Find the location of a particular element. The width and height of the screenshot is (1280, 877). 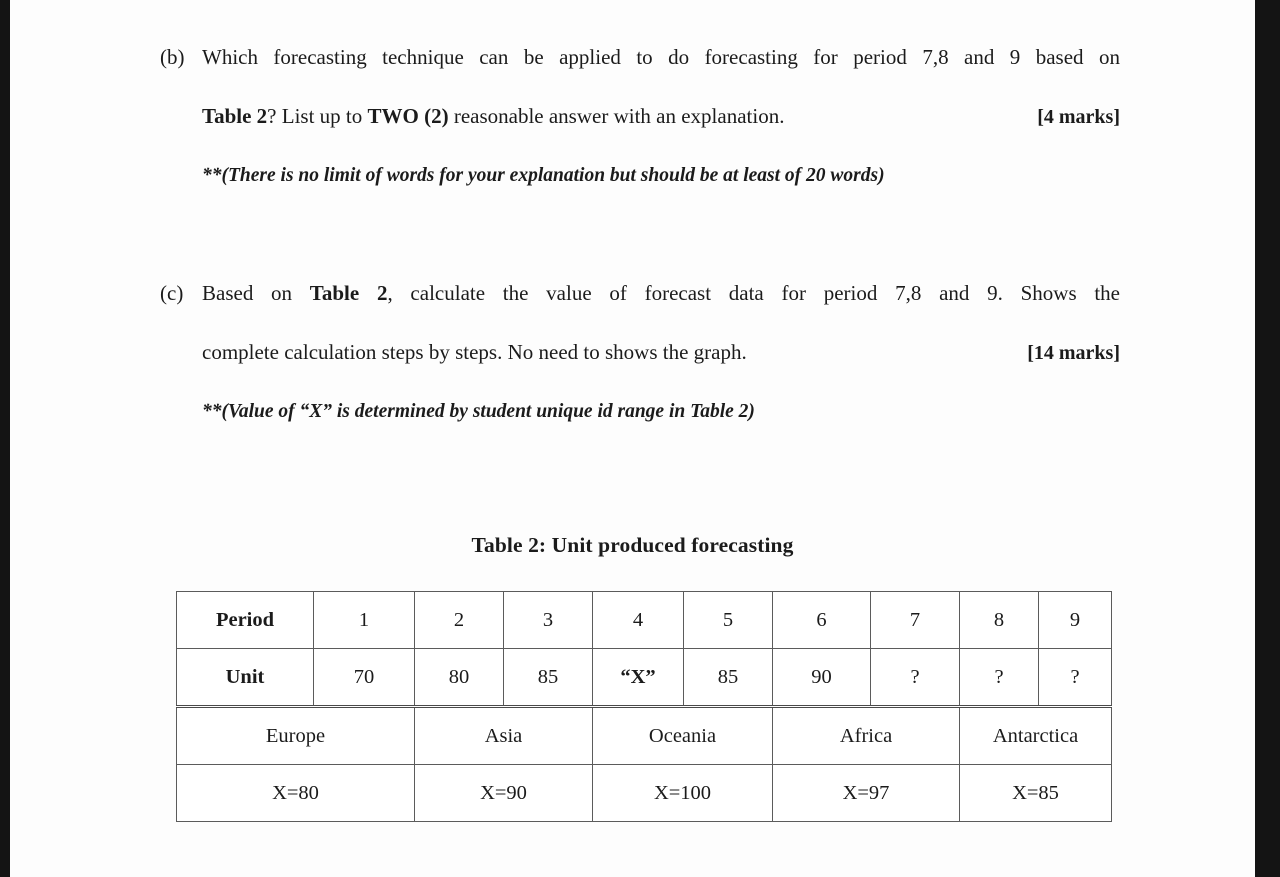

question-c-table-ref: Table 2 is located at coordinates (348, 293).